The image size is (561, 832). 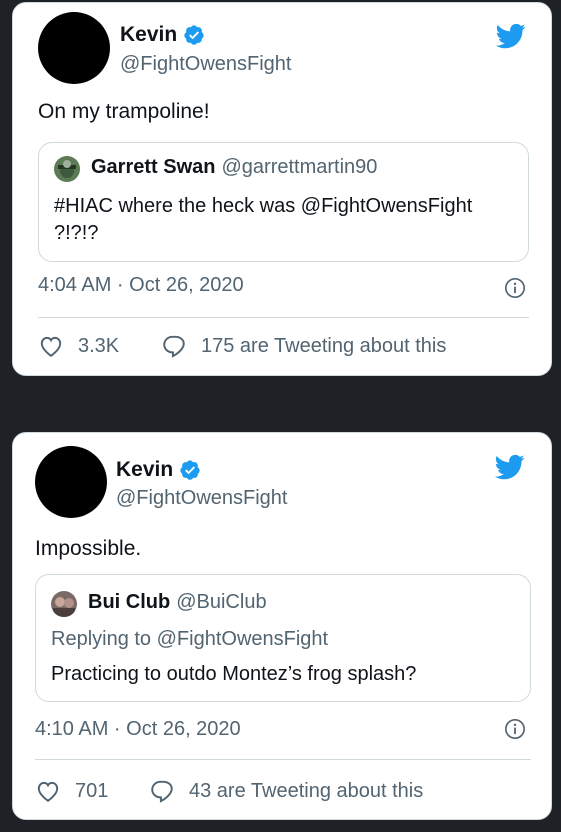 What do you see at coordinates (299, 167) in the screenshot?
I see `quoted-author-handle: @garrettmartin90` at bounding box center [299, 167].